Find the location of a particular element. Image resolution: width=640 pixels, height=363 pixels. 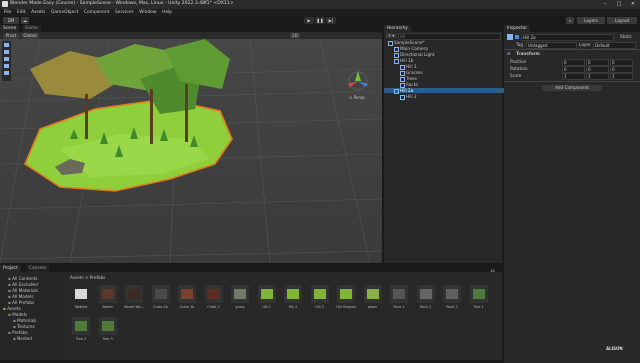

project-tree-item: ▪ All Prefabs is located at coordinates (17, 302).